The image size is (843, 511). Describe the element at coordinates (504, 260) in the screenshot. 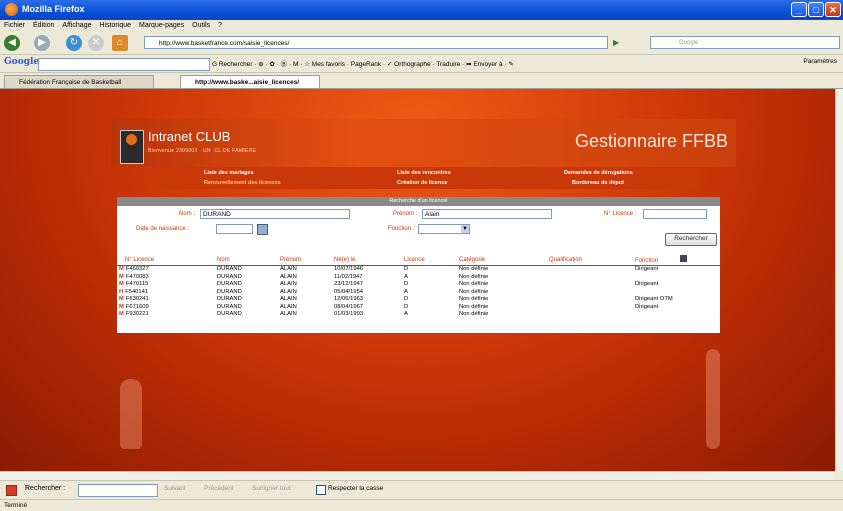

I see `col-categorie: Catégorie` at that location.